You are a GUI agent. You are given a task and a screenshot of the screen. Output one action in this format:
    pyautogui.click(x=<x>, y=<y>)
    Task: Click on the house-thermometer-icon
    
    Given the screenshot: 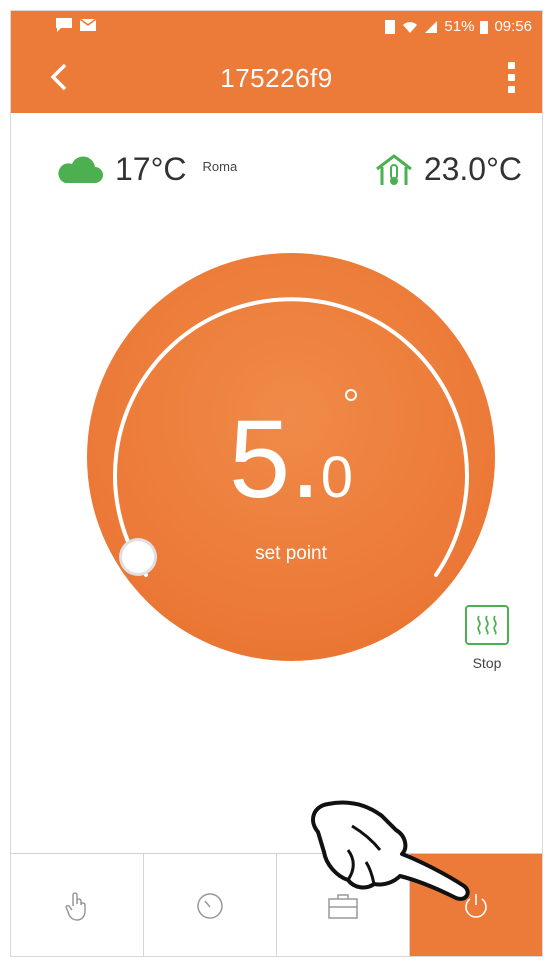 What is the action you would take?
    pyautogui.click(x=393, y=169)
    